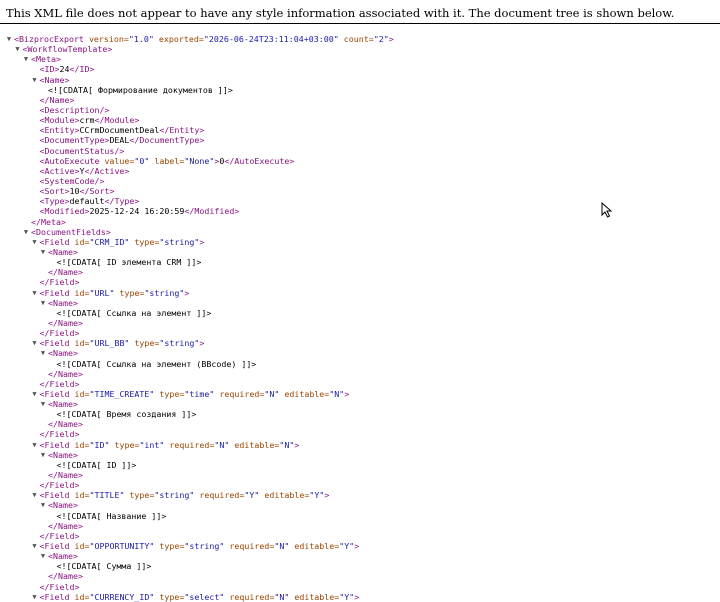 Image resolution: width=720 pixels, height=602 pixels. Describe the element at coordinates (122, 201) in the screenshot. I see `xml-tag: </Type>` at that location.